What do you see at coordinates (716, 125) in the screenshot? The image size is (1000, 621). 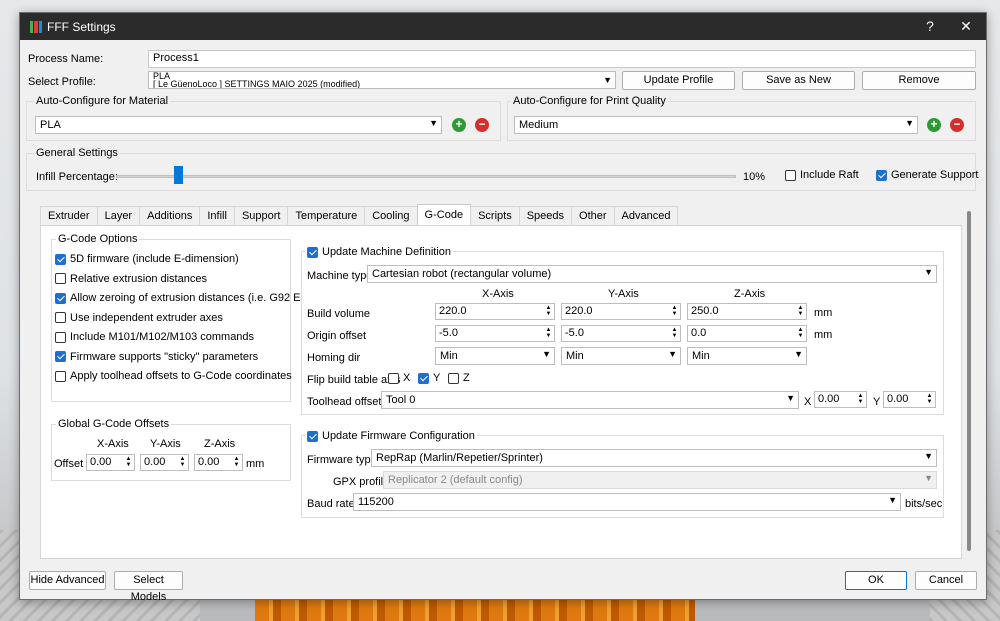 I see `quality-combo: Medium ▼` at bounding box center [716, 125].